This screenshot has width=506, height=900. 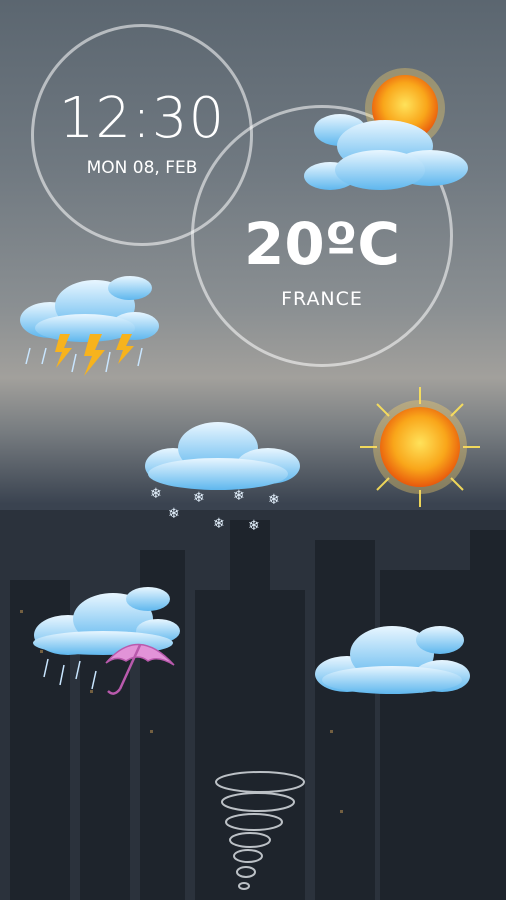 What do you see at coordinates (420, 447) in the screenshot?
I see `sun-icon` at bounding box center [420, 447].